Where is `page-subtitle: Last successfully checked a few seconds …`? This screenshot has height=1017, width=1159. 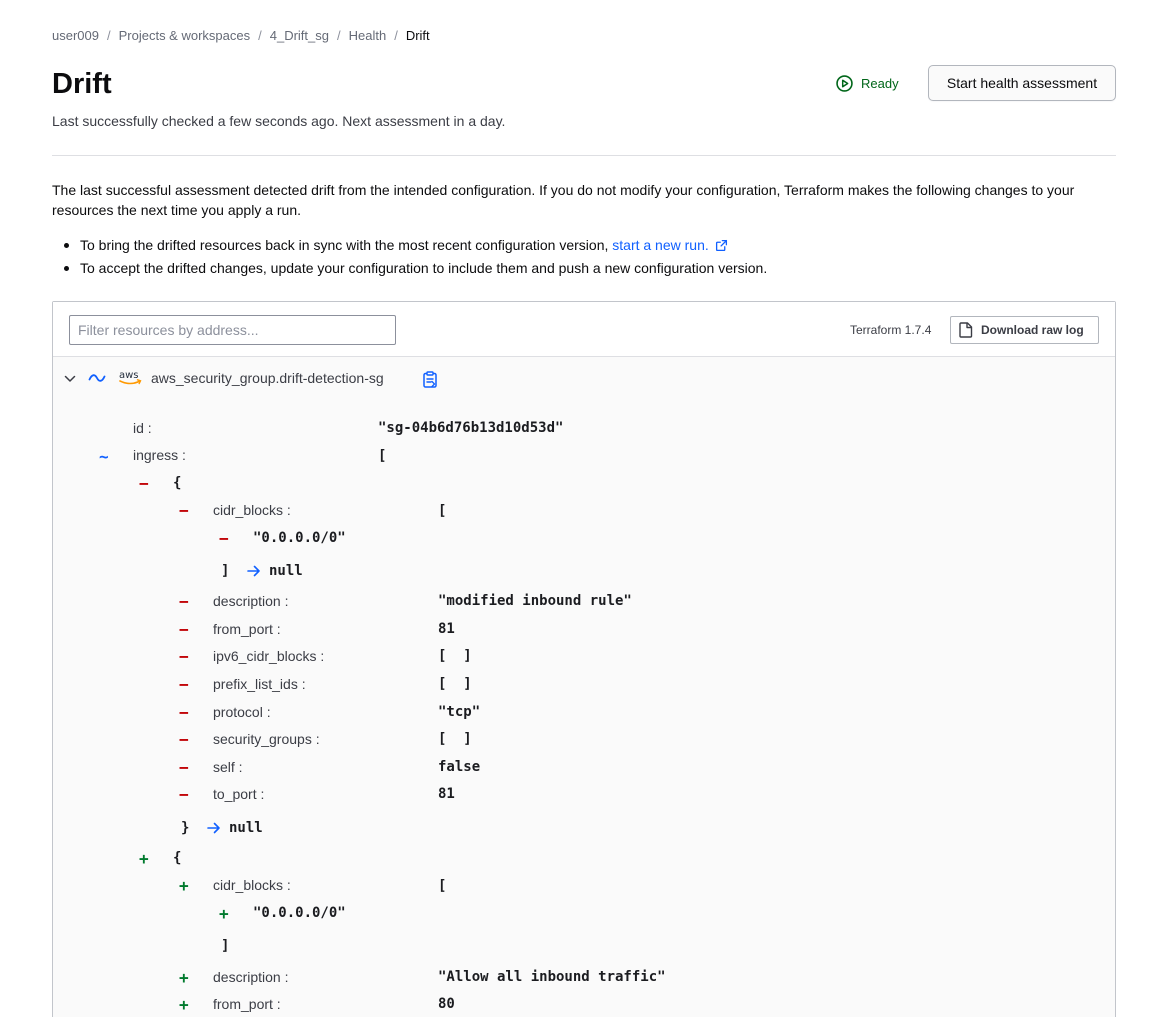
page-subtitle: Last successfully checked a few seconds … is located at coordinates (279, 121).